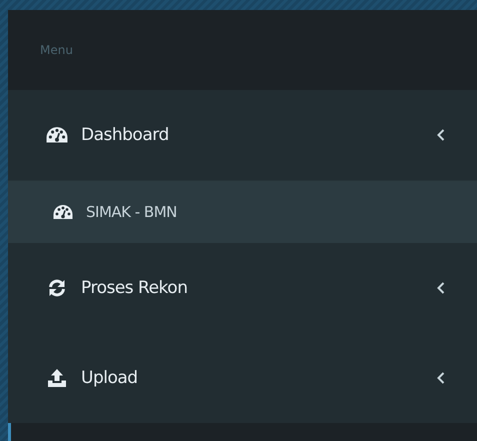 This screenshot has height=441, width=477. I want to click on refresh-icon, so click(57, 288).